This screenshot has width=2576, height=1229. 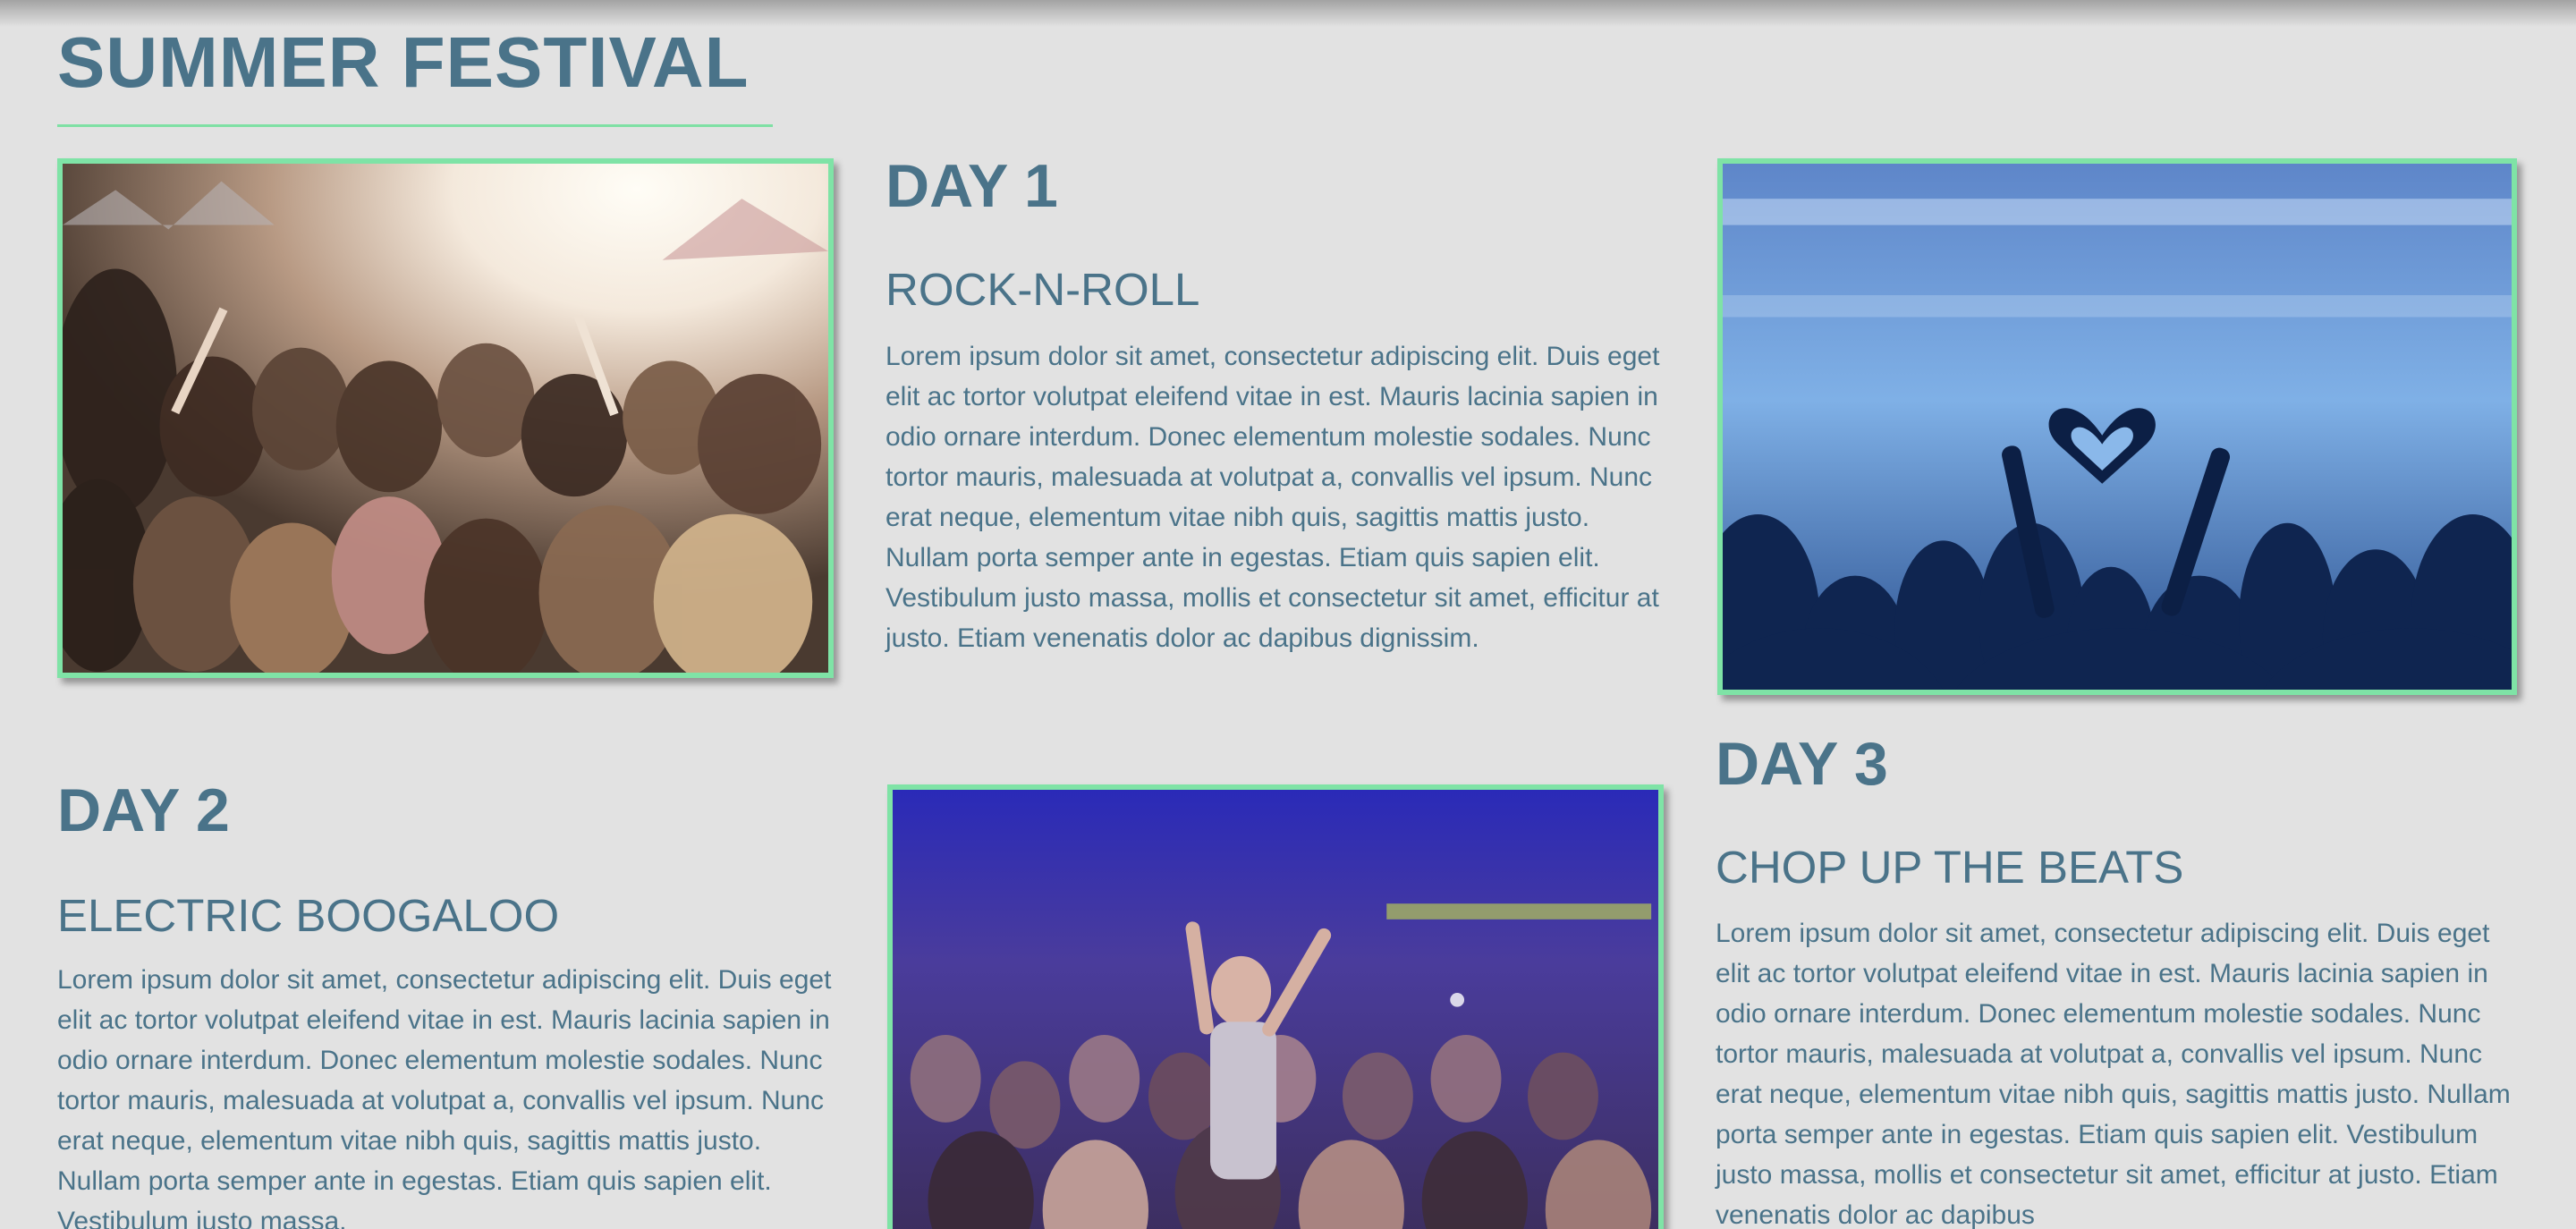 What do you see at coordinates (415, 125) in the screenshot?
I see `title-underline` at bounding box center [415, 125].